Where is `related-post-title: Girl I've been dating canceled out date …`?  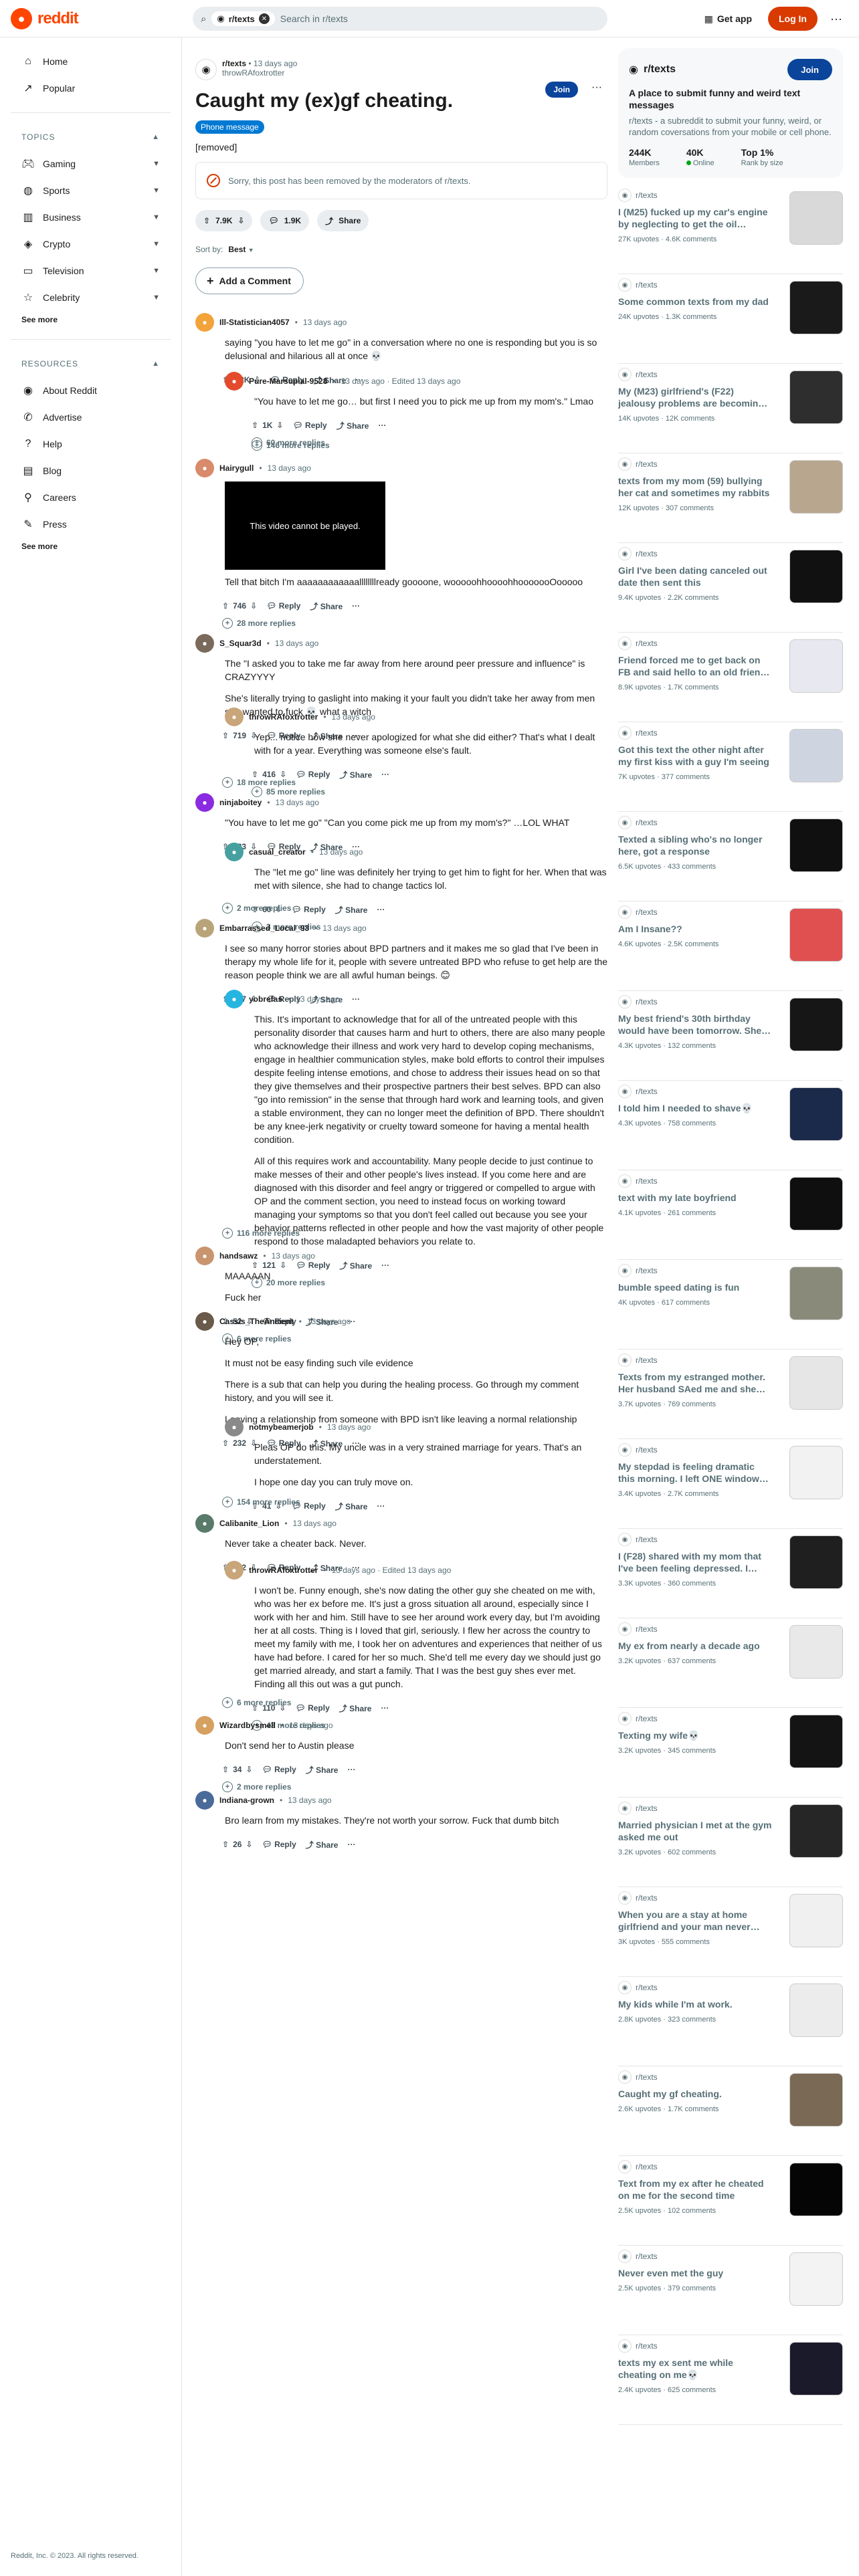
related-post-title: Girl I've been dating canceled out date … is located at coordinates (695, 576).